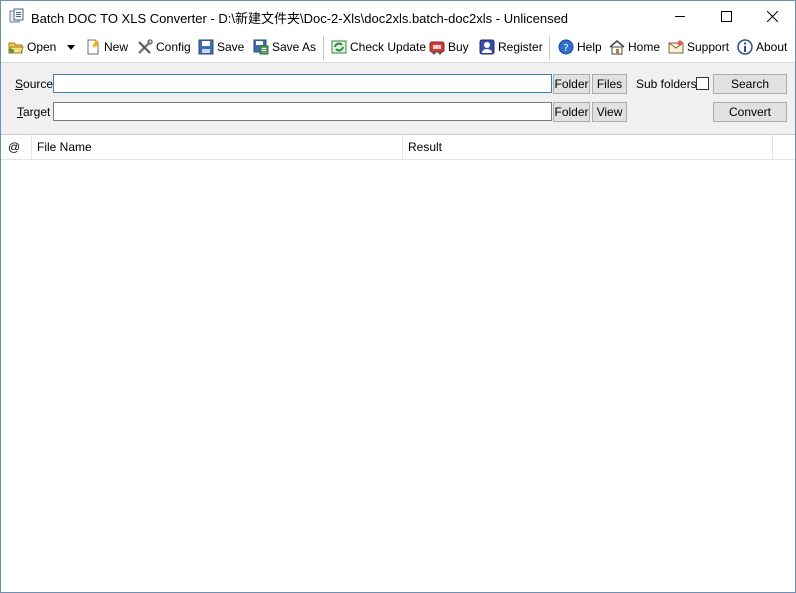  I want to click on about-button: About, so click(762, 47).